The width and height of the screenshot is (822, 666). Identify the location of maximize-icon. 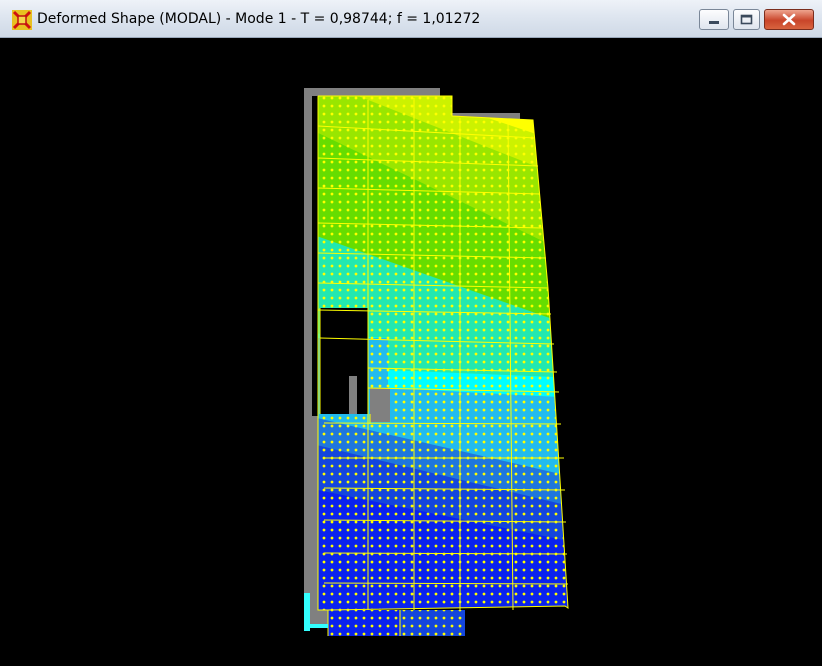
(746, 19).